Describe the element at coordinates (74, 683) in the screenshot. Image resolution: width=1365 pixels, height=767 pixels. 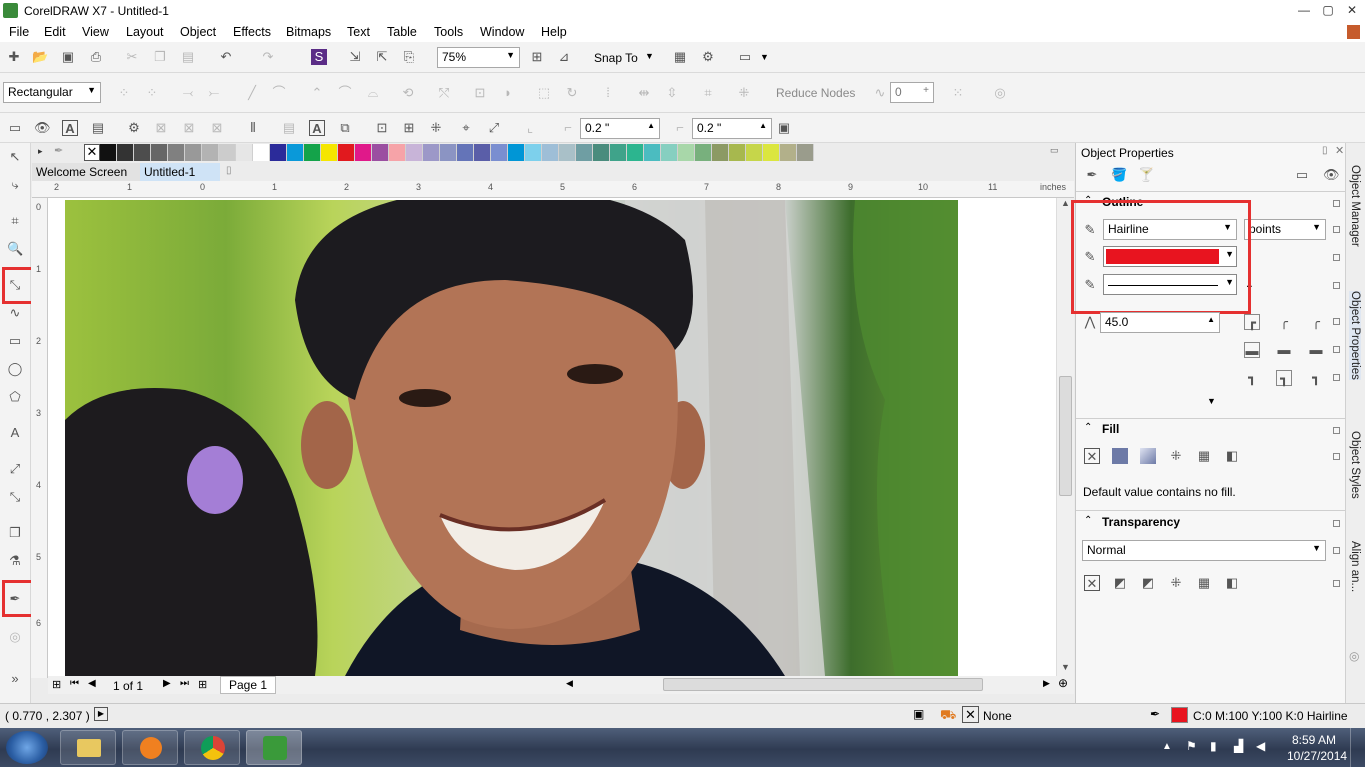
I see `first-page-icon: ⏮` at that location.